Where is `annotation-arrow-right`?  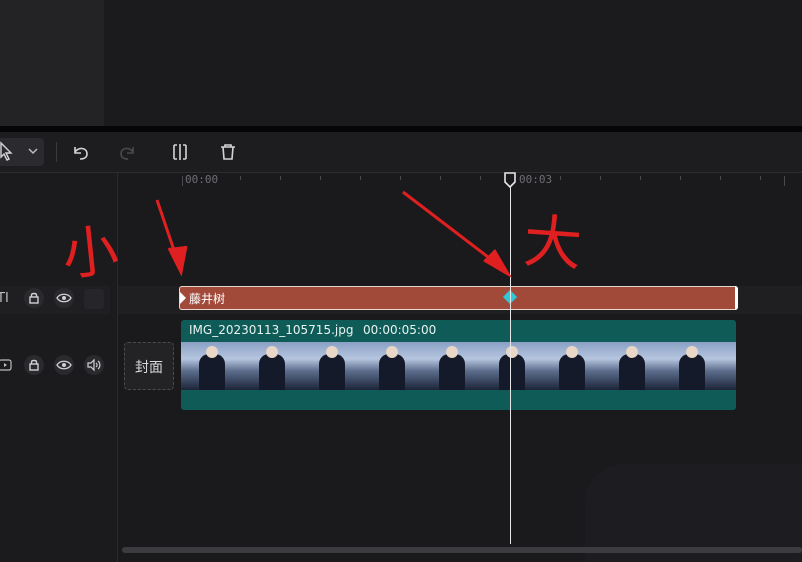
annotation-arrow-right is located at coordinates (454, 231).